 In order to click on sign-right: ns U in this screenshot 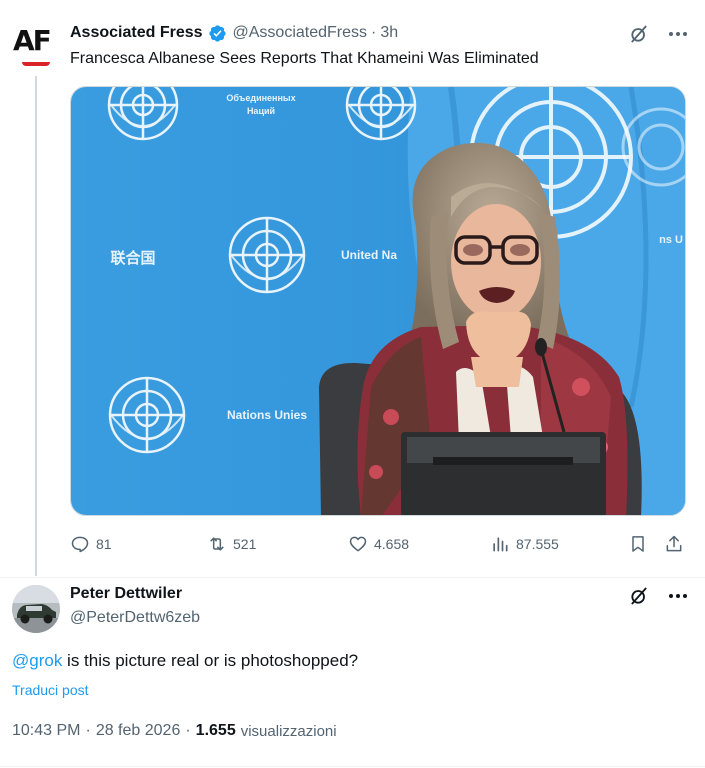, I will do `click(671, 240)`.